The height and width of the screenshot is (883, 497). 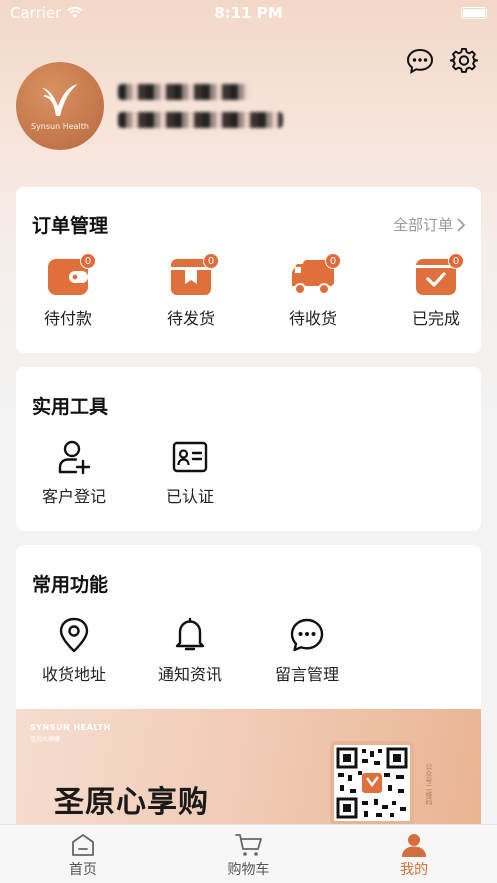 I want to click on function-notifications: 通知资讯, so click(x=190, y=651).